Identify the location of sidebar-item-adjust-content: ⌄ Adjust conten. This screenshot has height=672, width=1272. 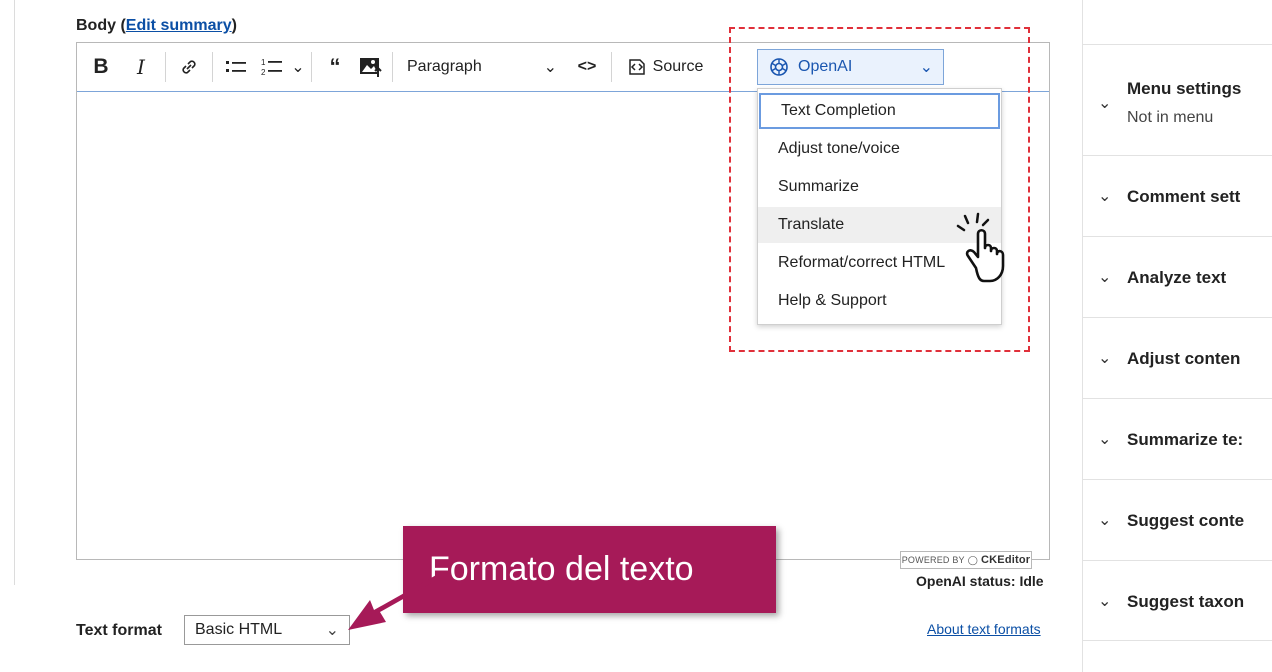
(1177, 357).